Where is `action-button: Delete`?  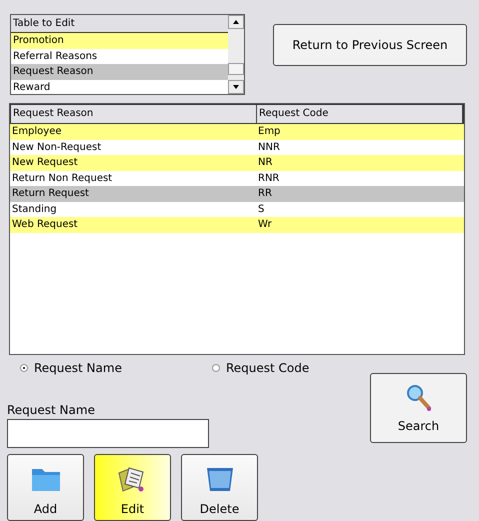
action-button: Delete is located at coordinates (219, 487).